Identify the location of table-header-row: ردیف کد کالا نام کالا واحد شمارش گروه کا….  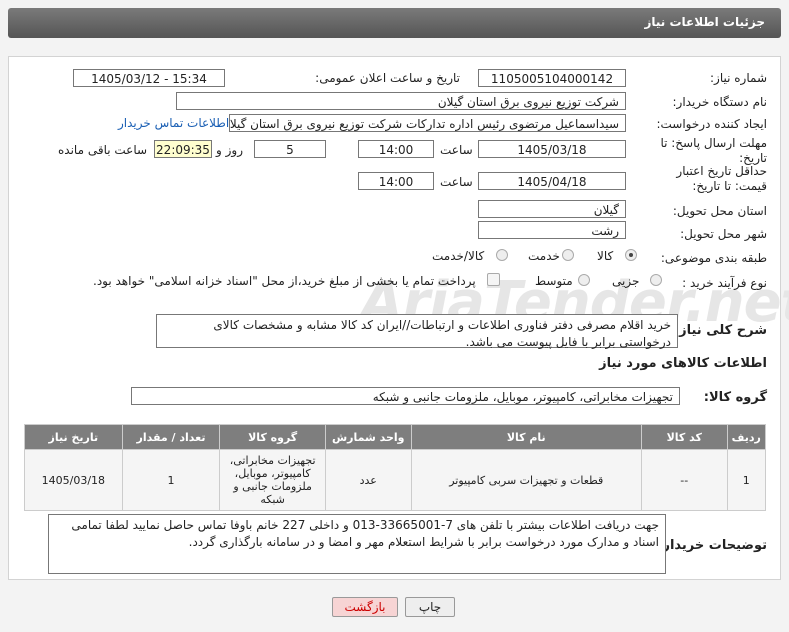
(395, 437).